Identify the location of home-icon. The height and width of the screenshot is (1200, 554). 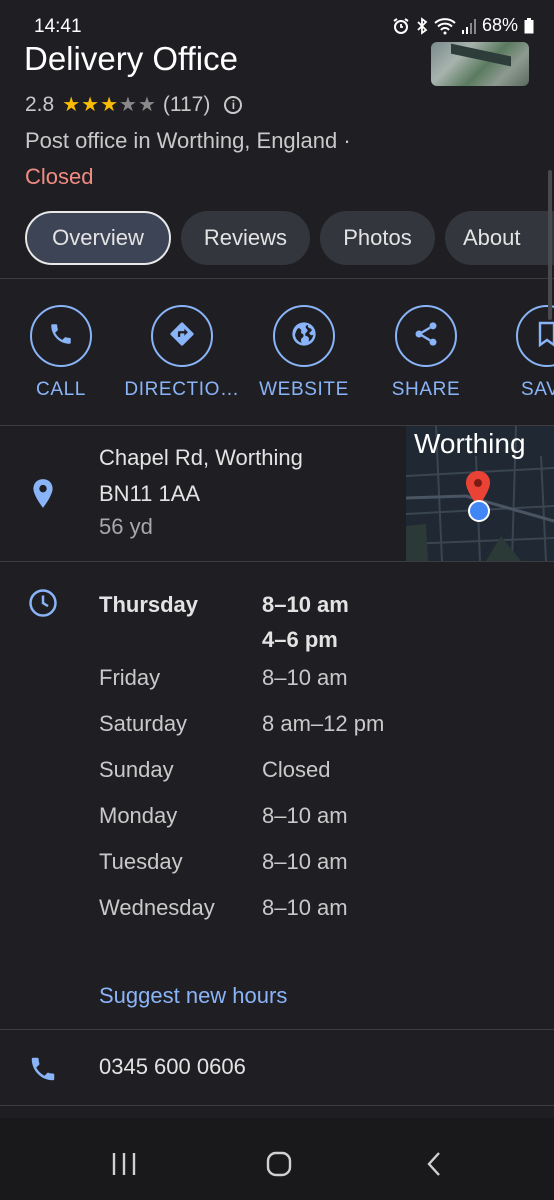
(279, 1166).